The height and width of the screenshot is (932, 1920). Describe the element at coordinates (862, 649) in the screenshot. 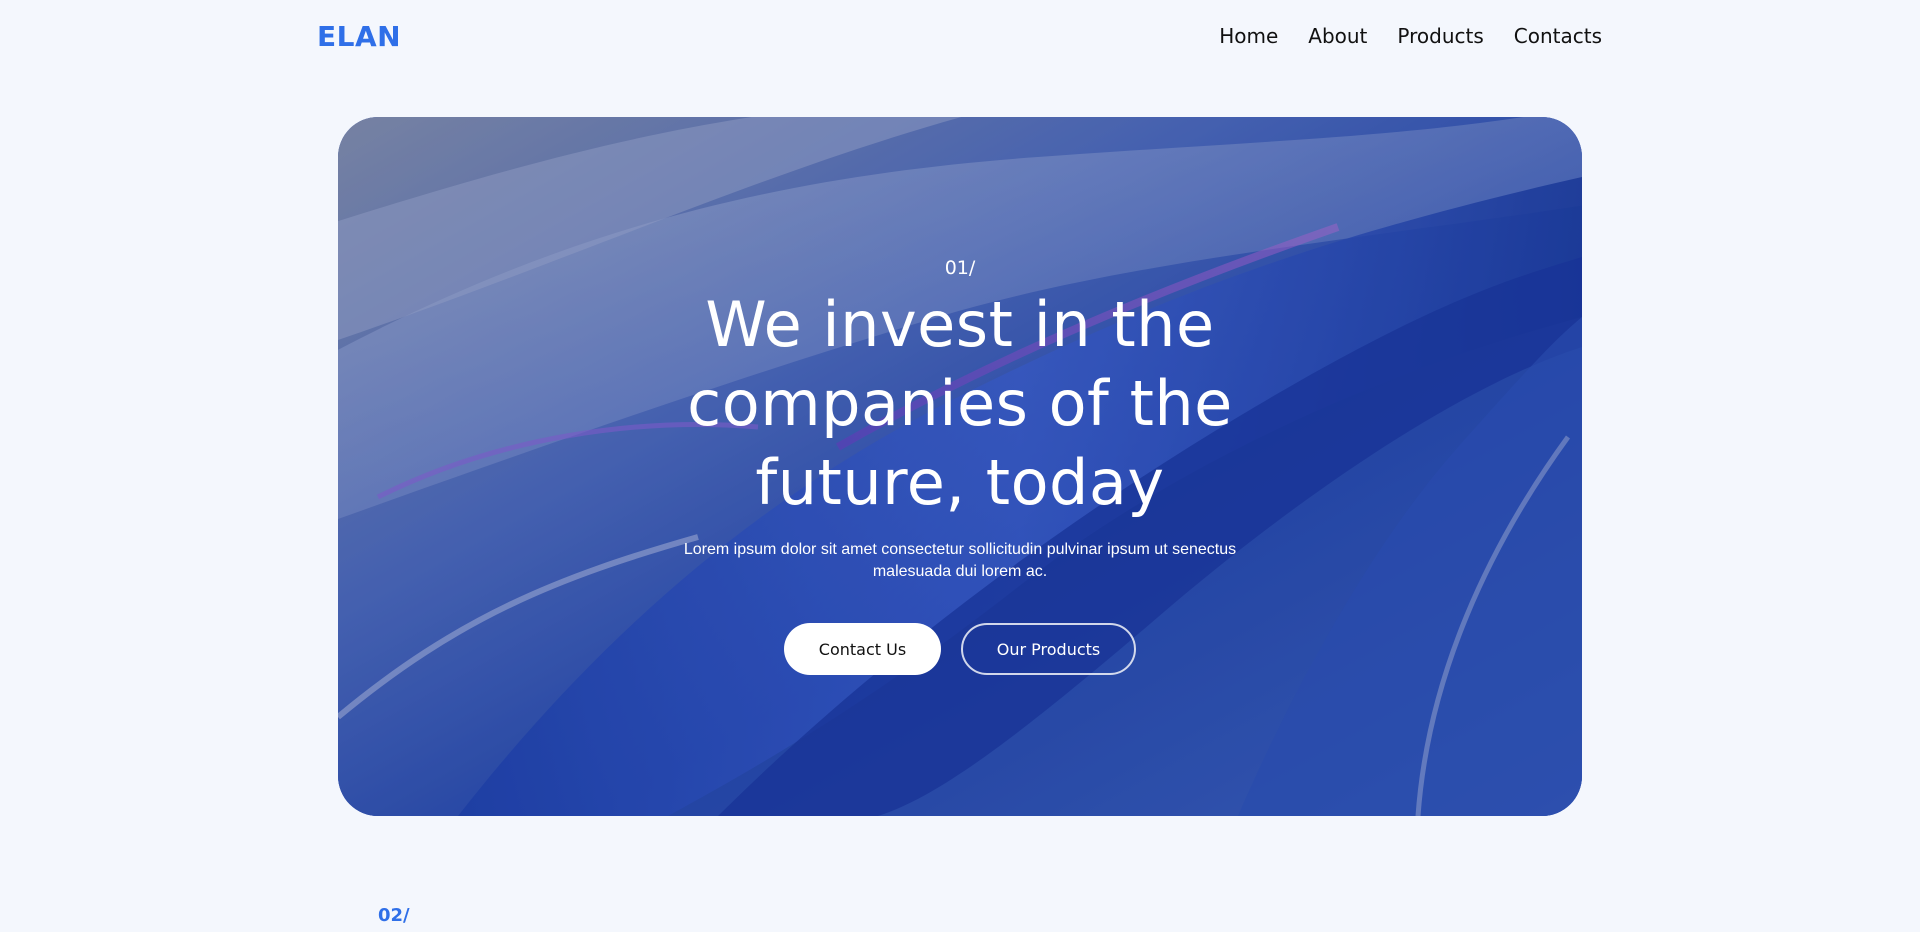

I see `contact-us-button: Contact Us` at that location.